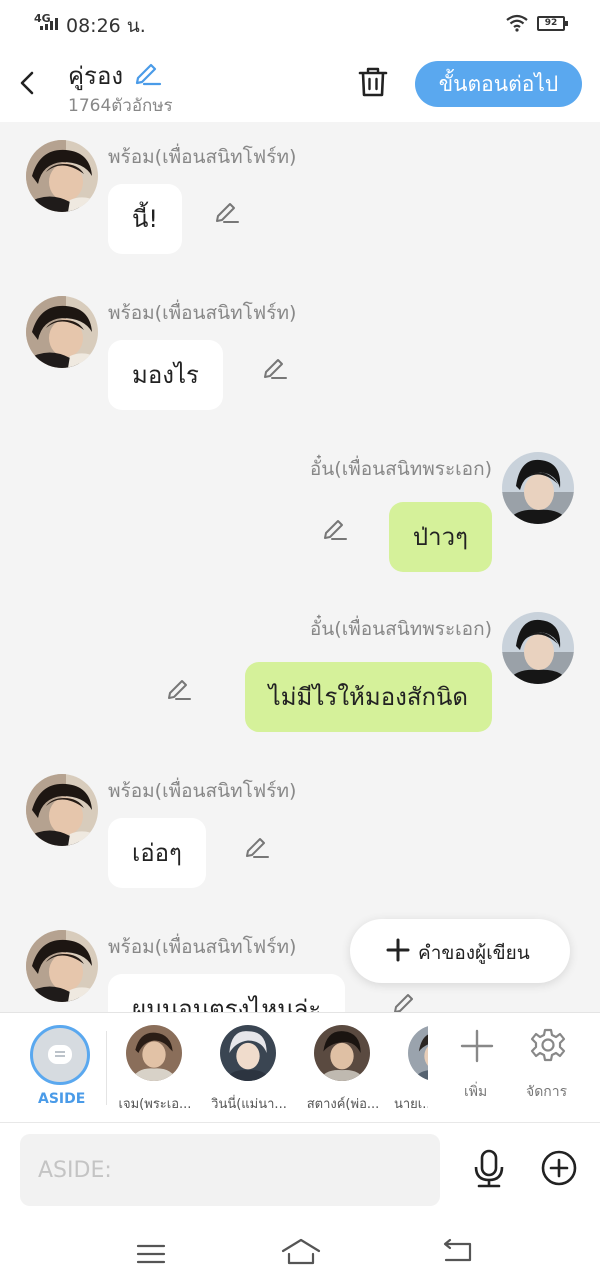  Describe the element at coordinates (120, 106) in the screenshot. I see `character-count: 1764ตัวอักษร` at that location.